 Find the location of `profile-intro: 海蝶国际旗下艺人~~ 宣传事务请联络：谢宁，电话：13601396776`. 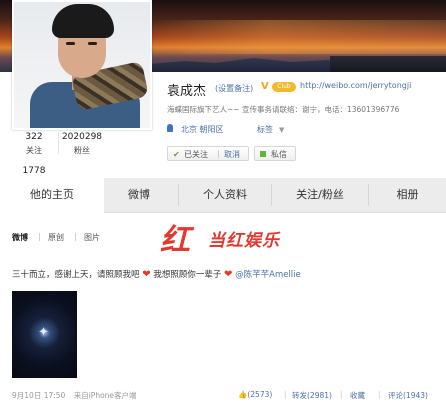

profile-intro: 海蝶国际旗下艺人~~ 宣传事务请联络：谢宁，电话：13601396776 is located at coordinates (283, 109).